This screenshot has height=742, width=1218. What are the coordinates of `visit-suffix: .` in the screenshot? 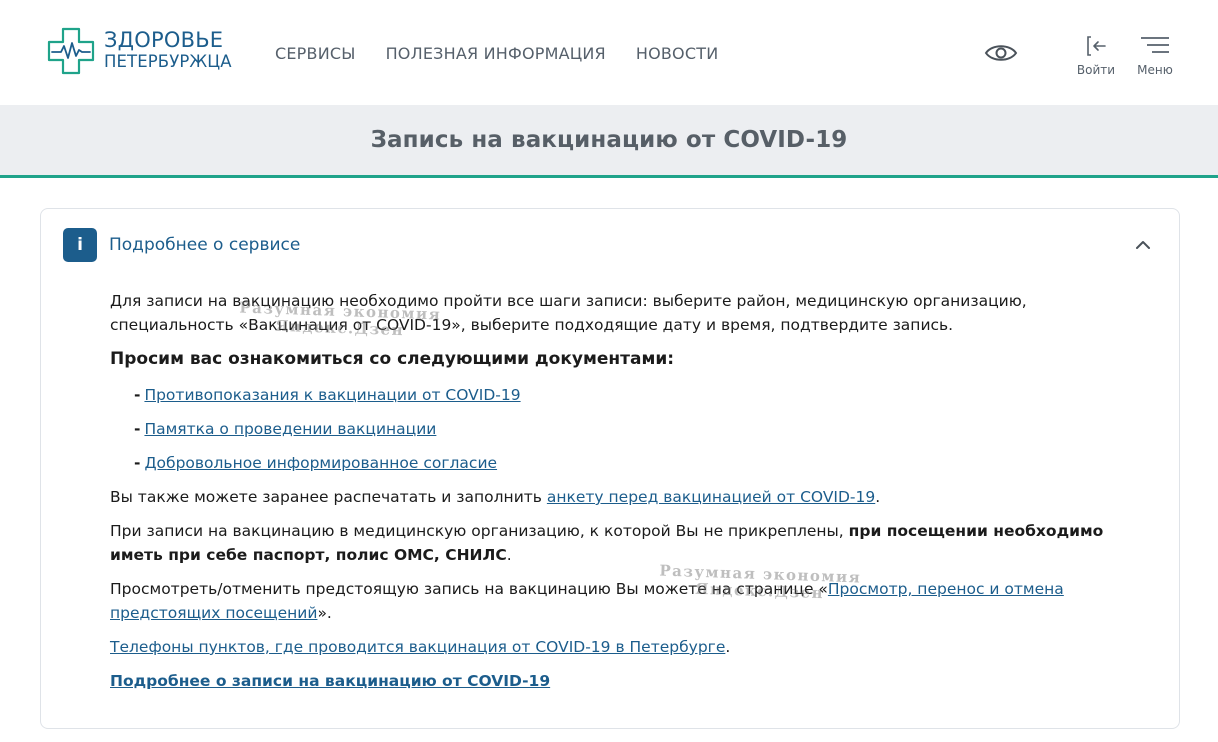 It's located at (509, 555).